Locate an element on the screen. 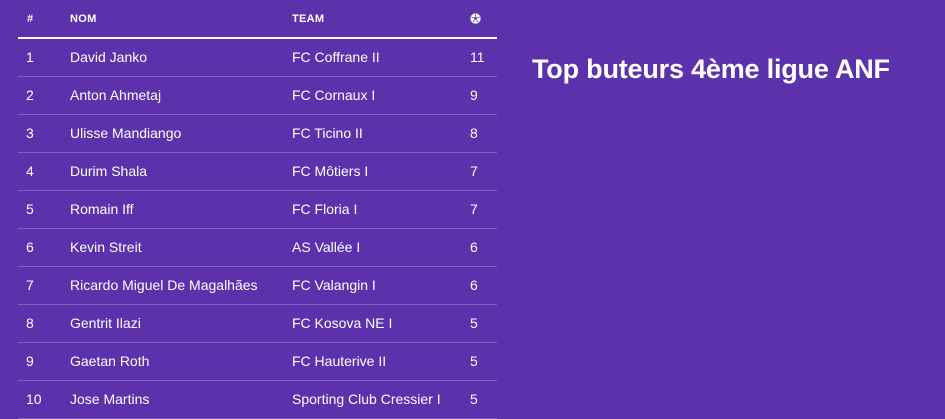 The image size is (945, 419). cell-team: FC Kosova NE I is located at coordinates (381, 323).